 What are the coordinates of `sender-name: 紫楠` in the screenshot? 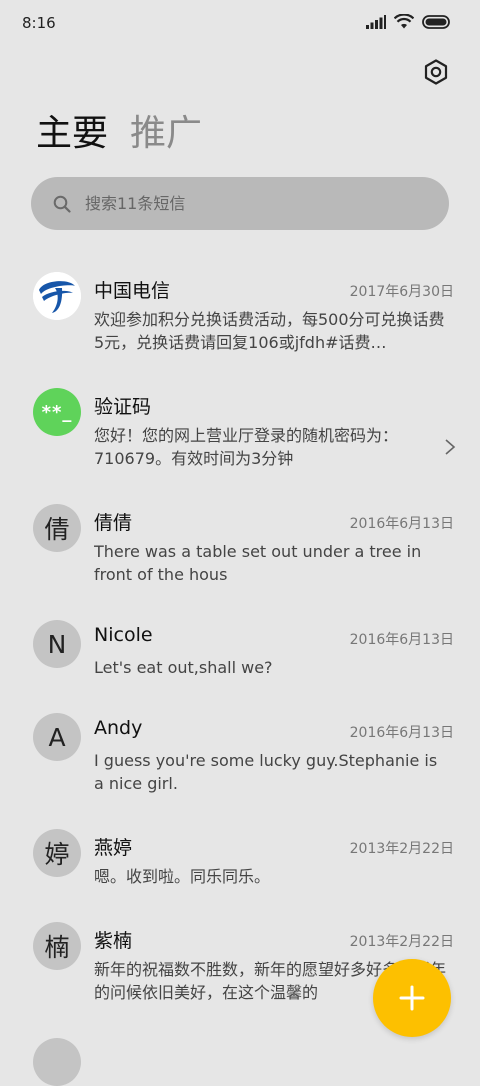 It's located at (113, 941).